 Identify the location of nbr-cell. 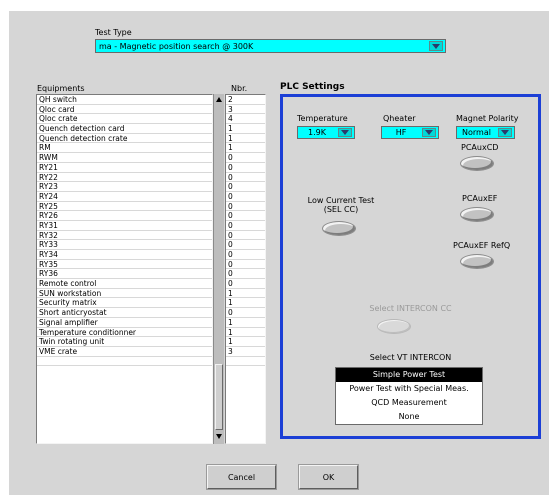
(245, 362).